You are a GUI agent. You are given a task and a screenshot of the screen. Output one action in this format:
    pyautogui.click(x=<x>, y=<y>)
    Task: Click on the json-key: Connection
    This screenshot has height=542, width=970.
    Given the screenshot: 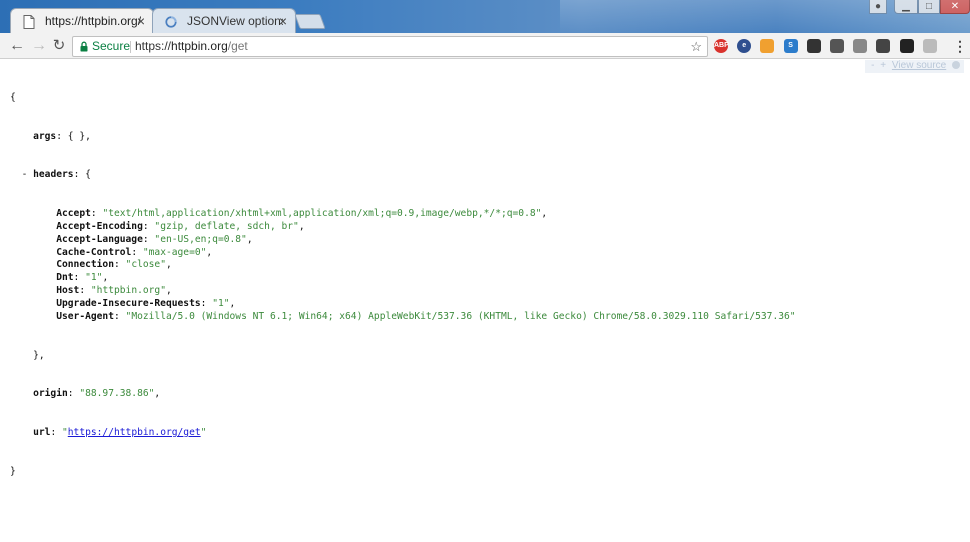 What is the action you would take?
    pyautogui.click(x=85, y=265)
    